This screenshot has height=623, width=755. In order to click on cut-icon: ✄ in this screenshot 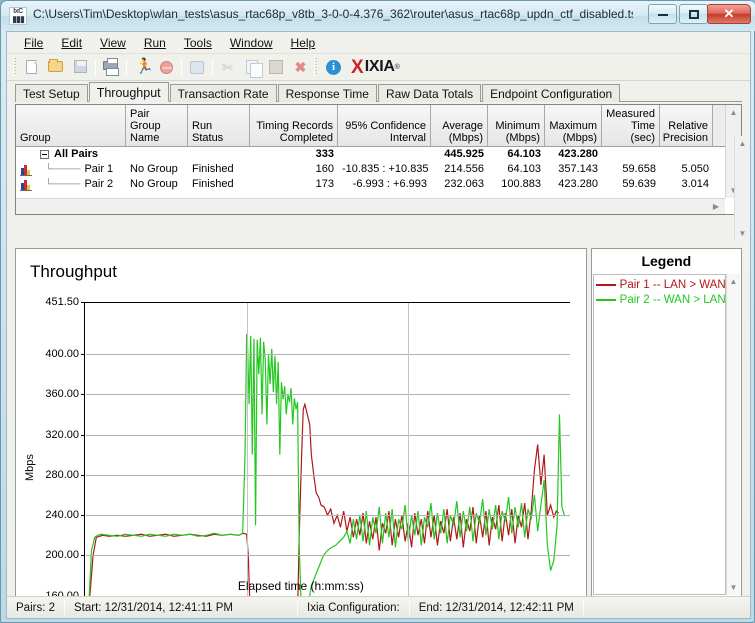, I will do `click(228, 67)`.